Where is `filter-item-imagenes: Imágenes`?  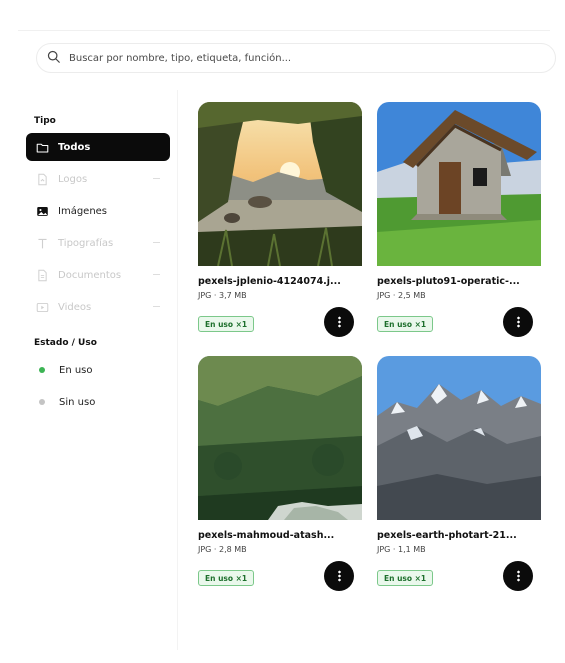 filter-item-imagenes: Imágenes is located at coordinates (98, 211).